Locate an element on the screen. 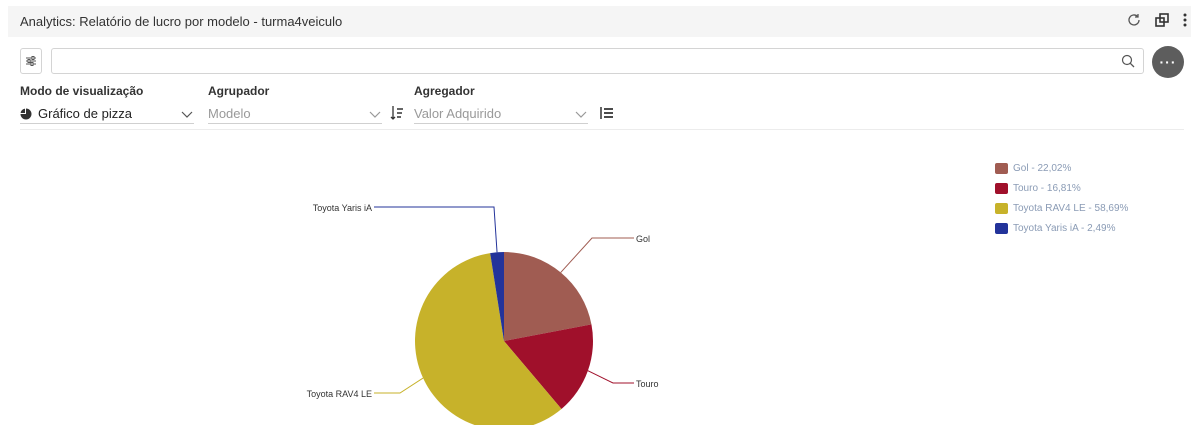 The width and height of the screenshot is (1196, 425). restore-window-icon is located at coordinates (1162, 20).